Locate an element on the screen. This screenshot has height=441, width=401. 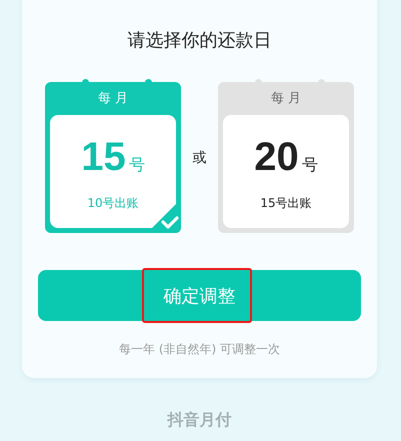
confirm-button: 确定调整 is located at coordinates (199, 295).